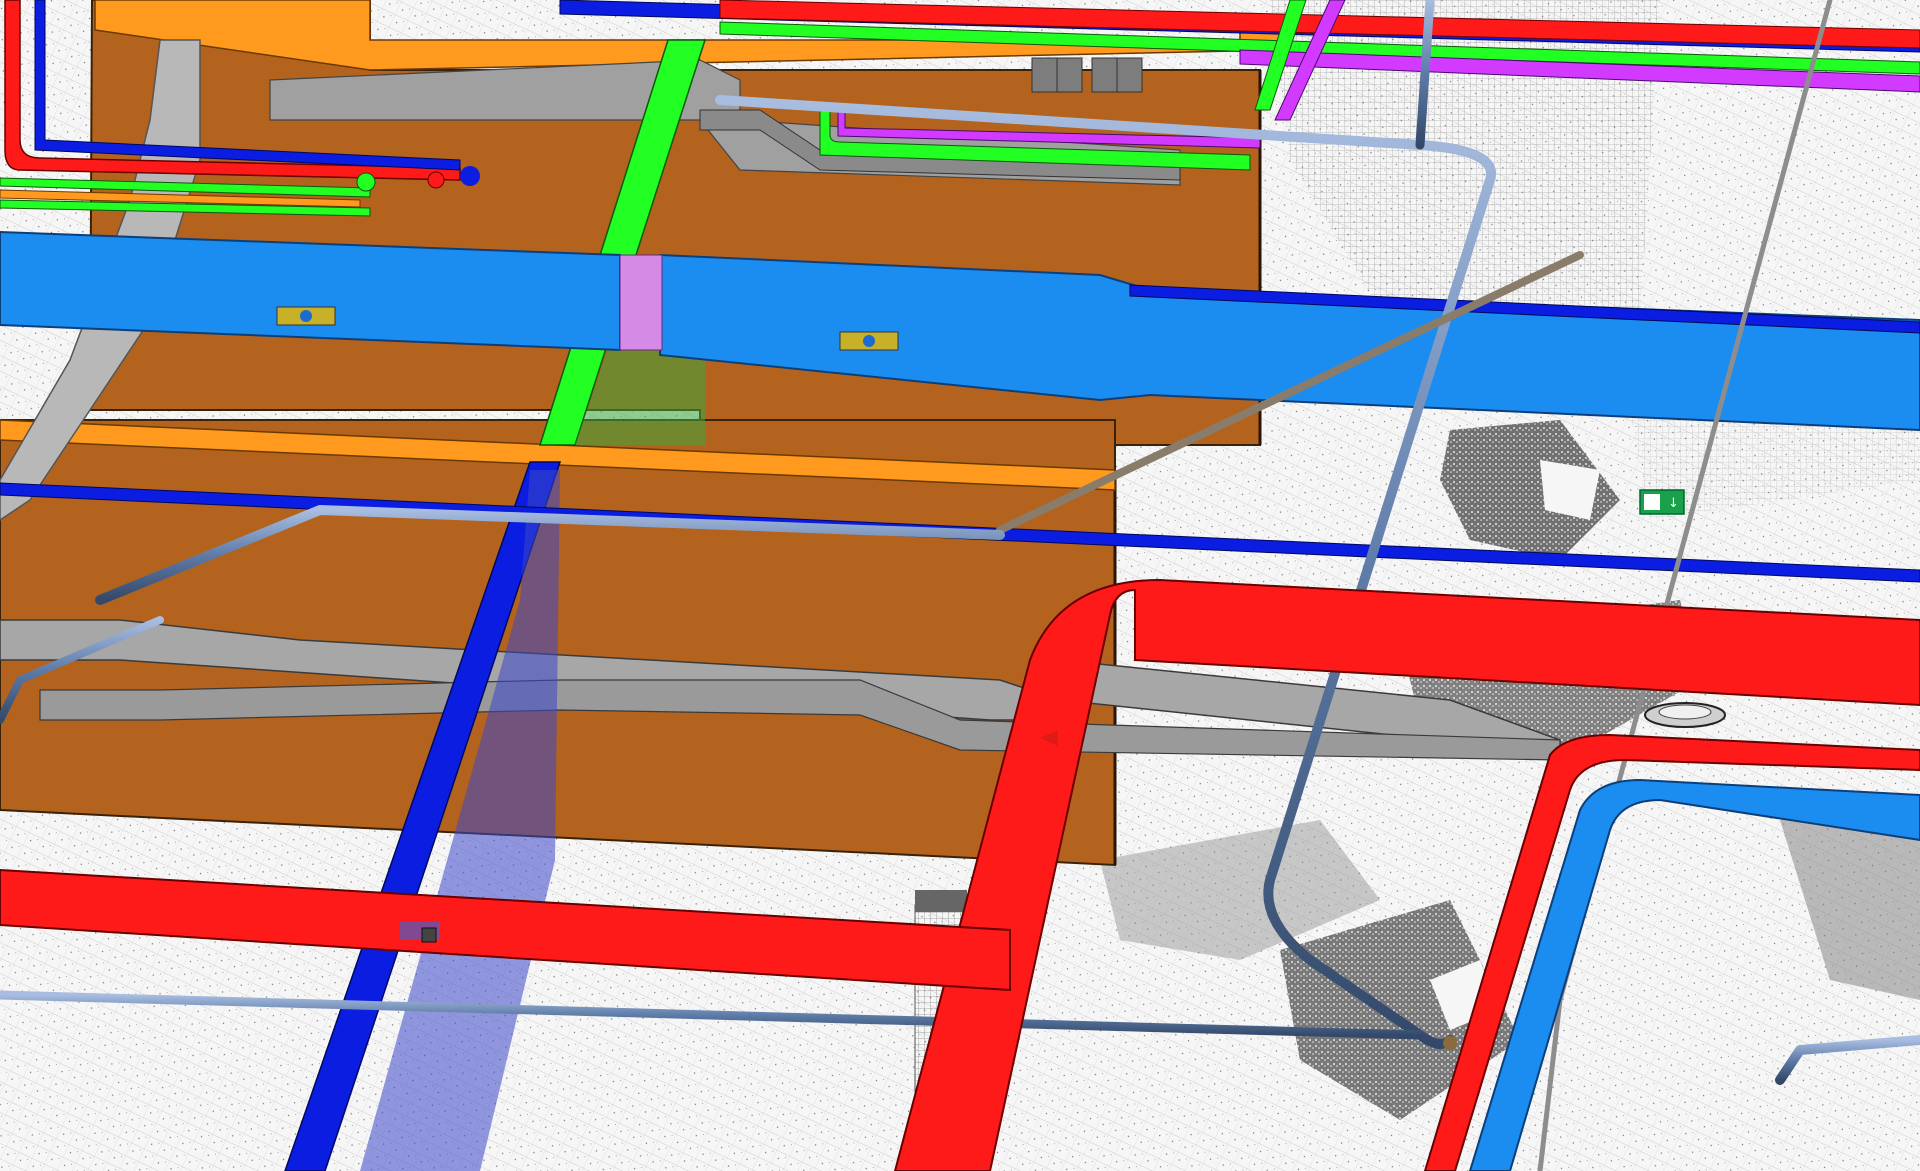 The width and height of the screenshot is (1920, 1171). I want to click on pipe-fitting, so click(1450, 1043).